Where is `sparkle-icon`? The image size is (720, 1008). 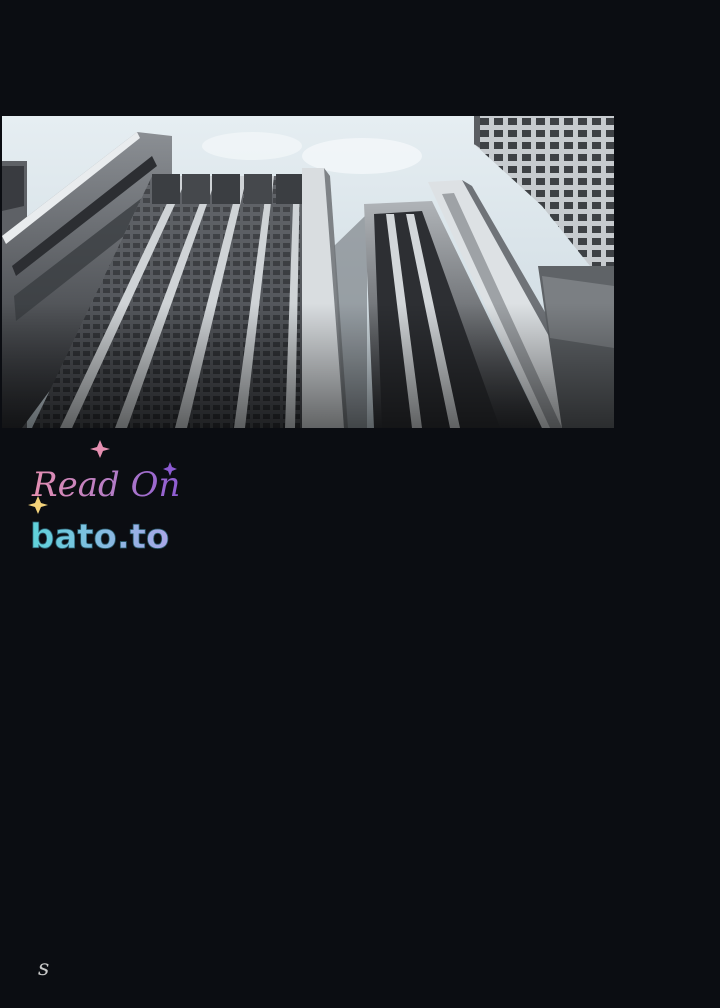 sparkle-icon is located at coordinates (100, 449).